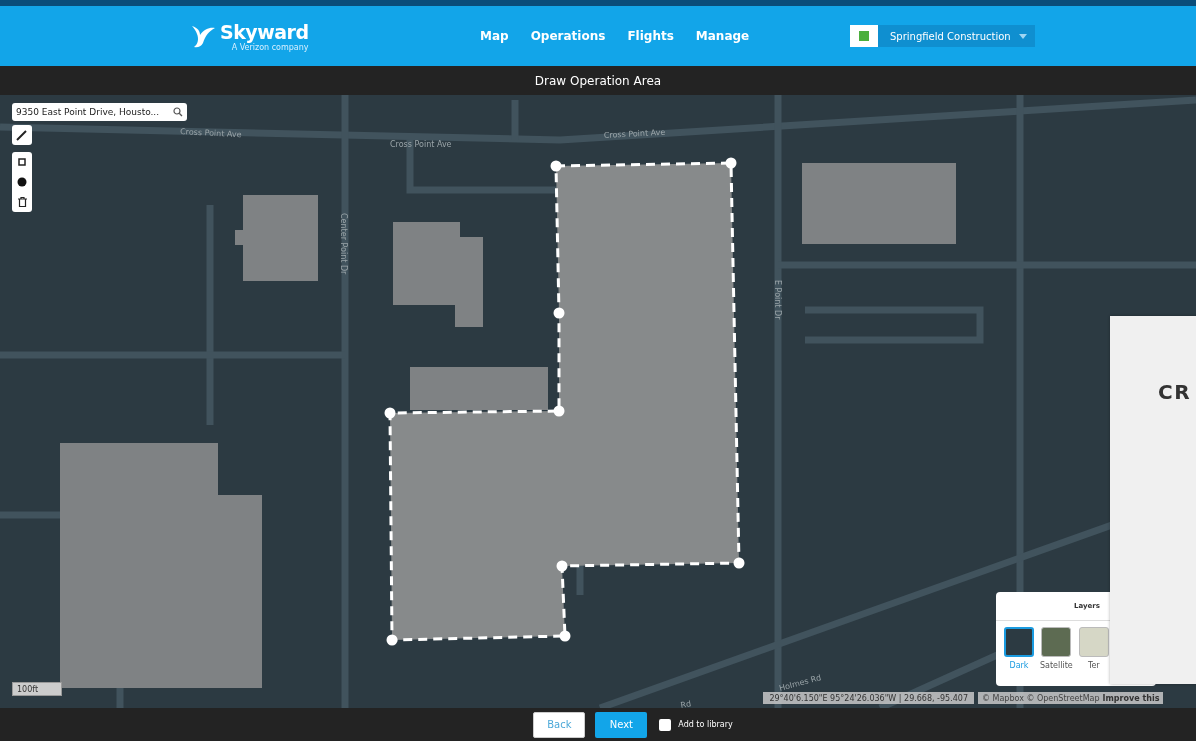  What do you see at coordinates (264, 31) in the screenshot?
I see `brand-name: Skyward` at bounding box center [264, 31].